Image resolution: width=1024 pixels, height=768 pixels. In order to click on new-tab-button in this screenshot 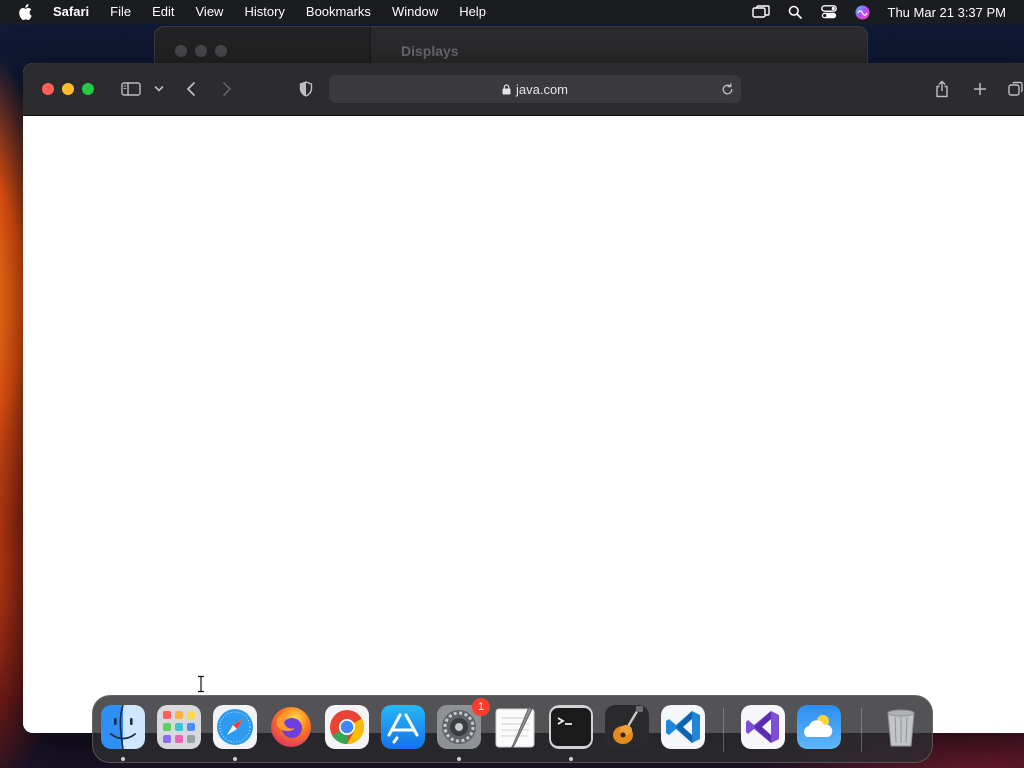, I will do `click(980, 89)`.